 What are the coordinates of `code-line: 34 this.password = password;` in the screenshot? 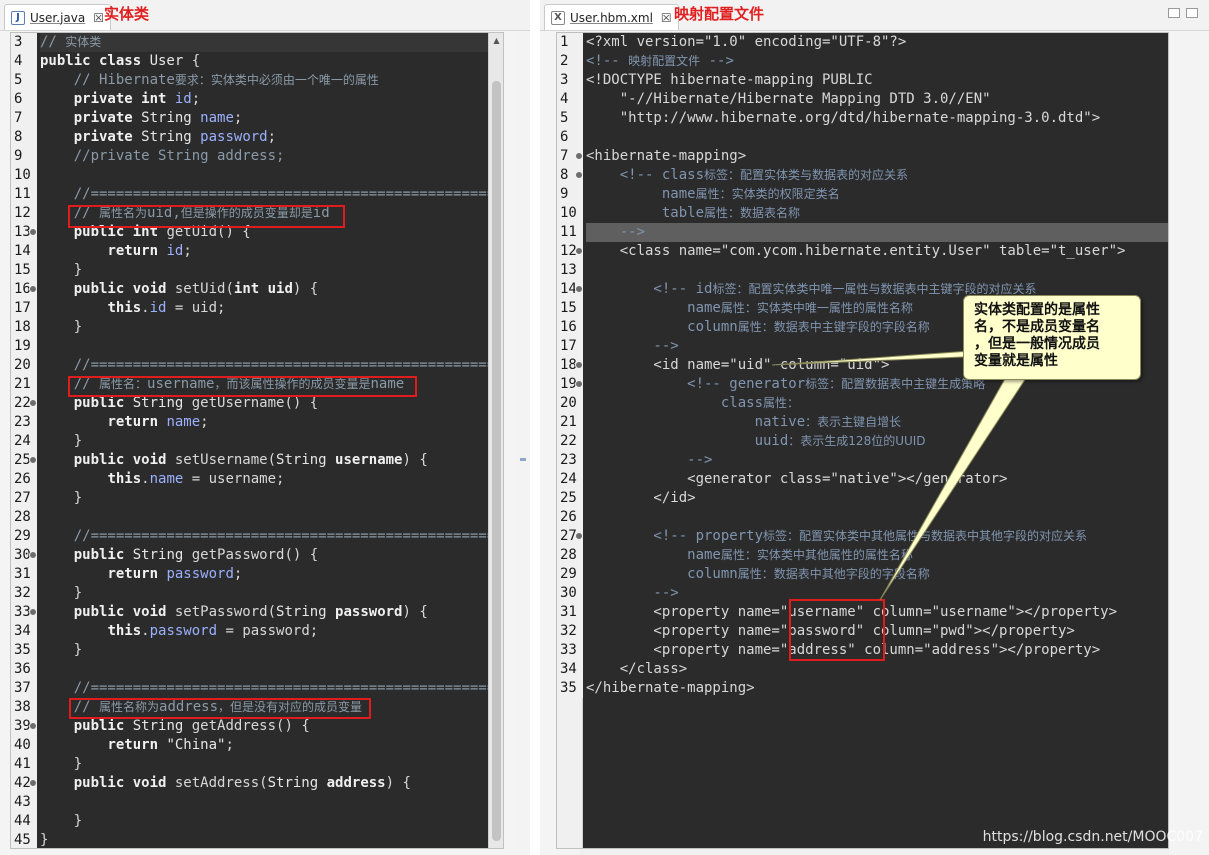 It's located at (257, 631).